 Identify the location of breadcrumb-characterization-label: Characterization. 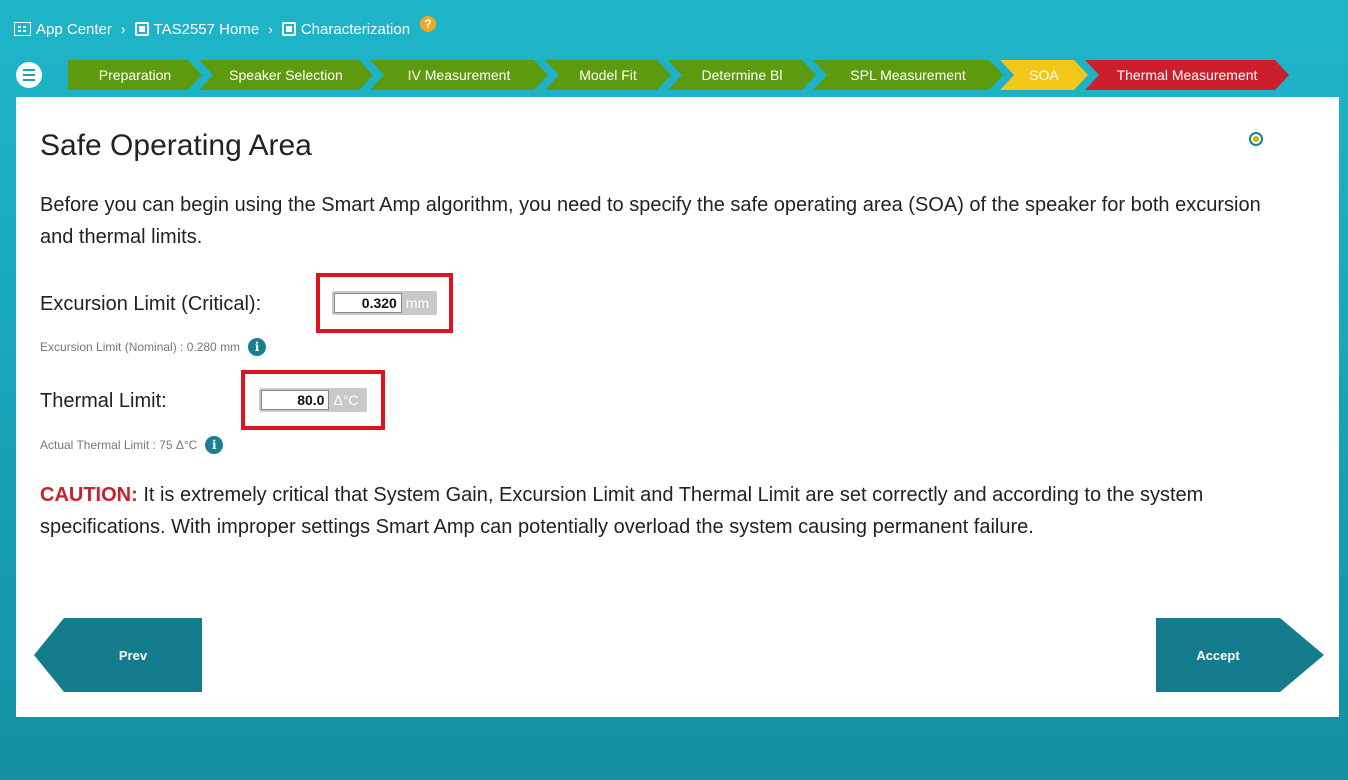
(355, 29).